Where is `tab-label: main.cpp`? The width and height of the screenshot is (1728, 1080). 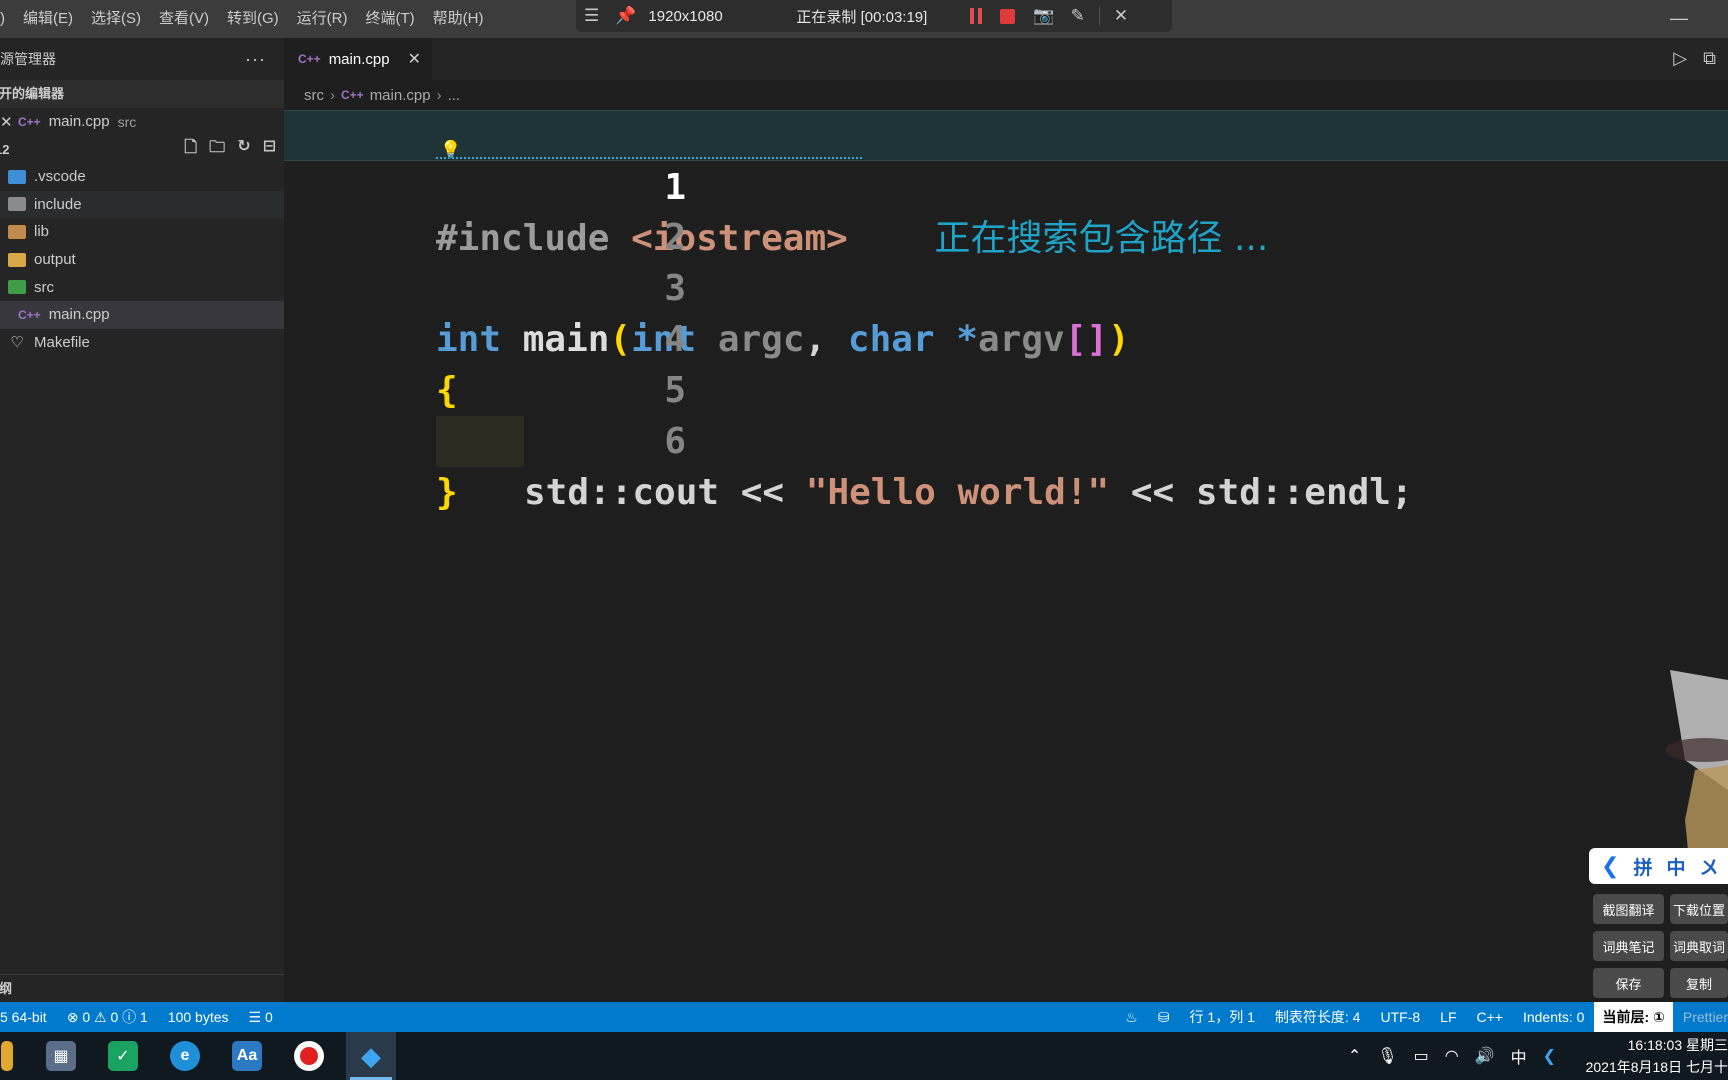 tab-label: main.cpp is located at coordinates (359, 59).